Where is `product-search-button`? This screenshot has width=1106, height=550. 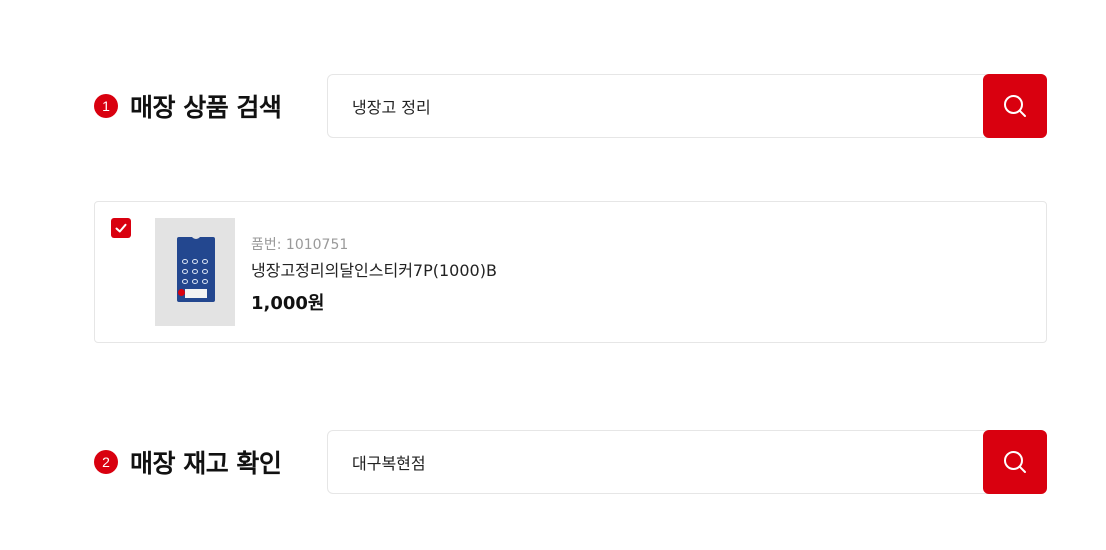
product-search-button is located at coordinates (1015, 106).